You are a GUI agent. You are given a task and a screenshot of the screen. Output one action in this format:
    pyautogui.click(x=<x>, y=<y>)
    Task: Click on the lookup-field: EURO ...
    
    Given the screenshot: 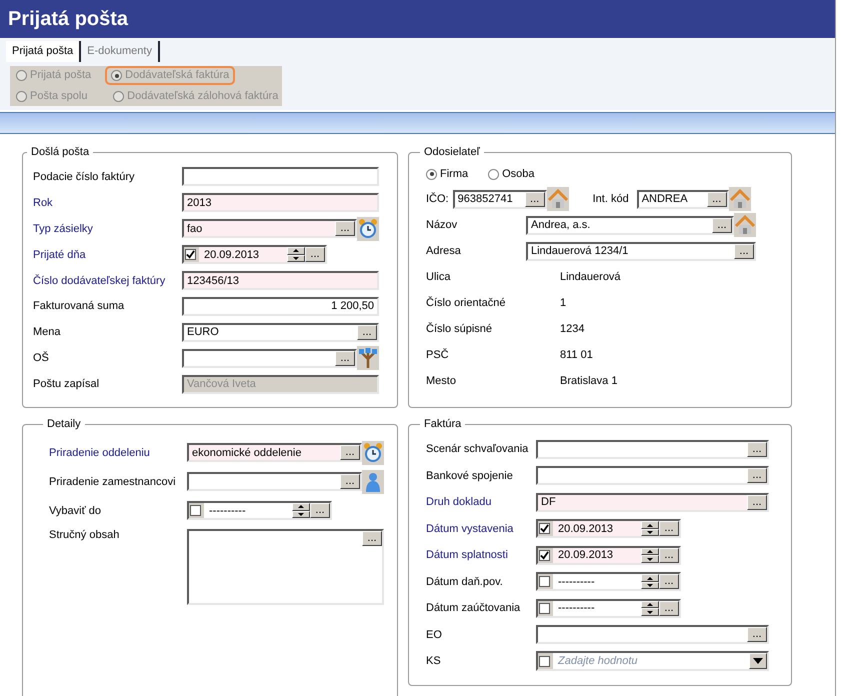 What is the action you would take?
    pyautogui.click(x=280, y=332)
    